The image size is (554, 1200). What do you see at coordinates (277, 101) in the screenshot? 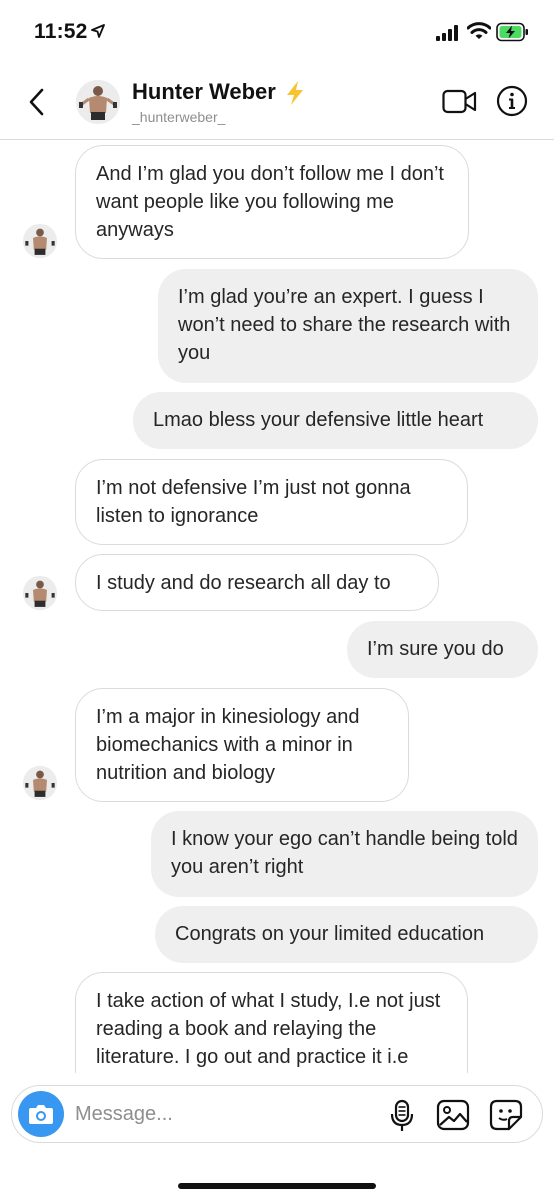
I see `chat-header: Hunter Weber _hunterweber_` at bounding box center [277, 101].